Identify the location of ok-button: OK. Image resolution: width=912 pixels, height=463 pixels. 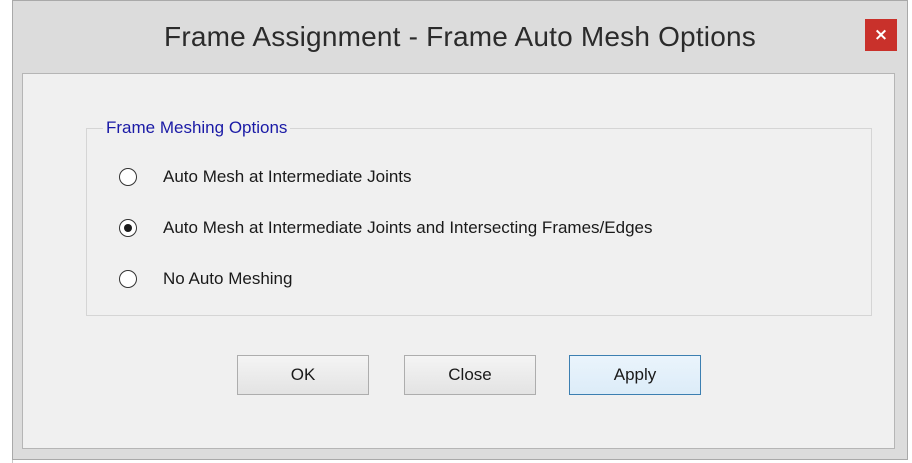
(303, 375).